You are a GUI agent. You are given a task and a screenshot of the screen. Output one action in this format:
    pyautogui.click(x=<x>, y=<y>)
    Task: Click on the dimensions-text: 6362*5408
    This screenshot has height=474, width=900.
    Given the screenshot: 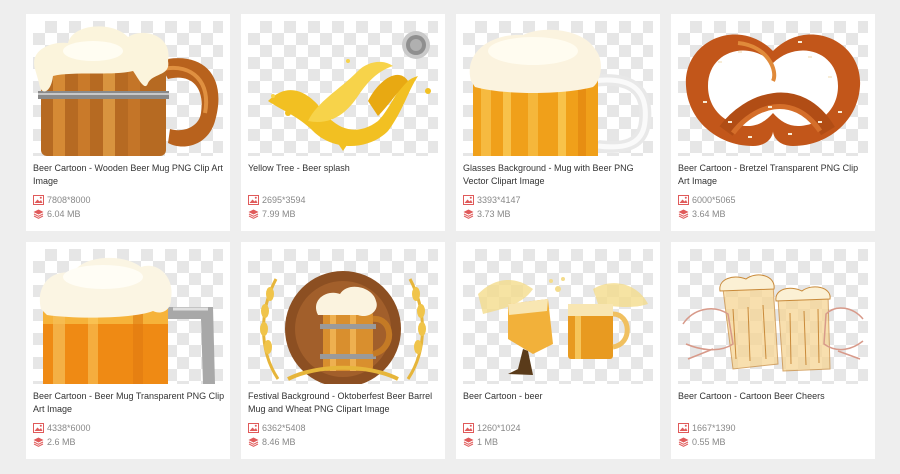 What is the action you would take?
    pyautogui.click(x=284, y=428)
    